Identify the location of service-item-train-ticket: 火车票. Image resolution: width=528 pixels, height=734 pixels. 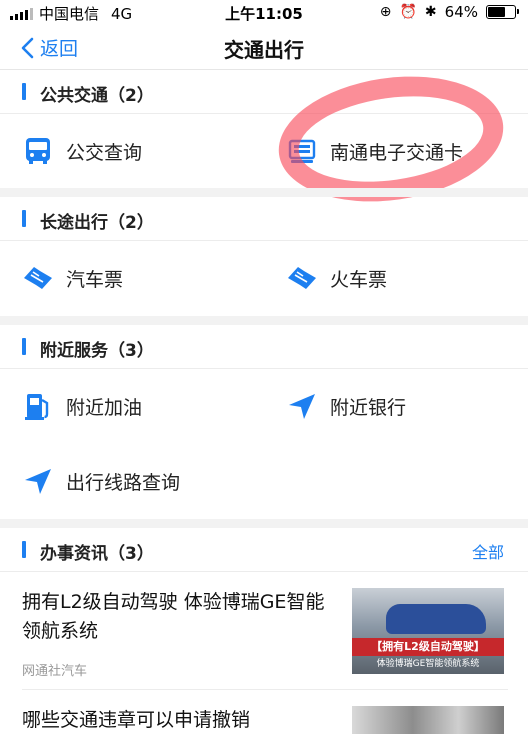
(336, 278).